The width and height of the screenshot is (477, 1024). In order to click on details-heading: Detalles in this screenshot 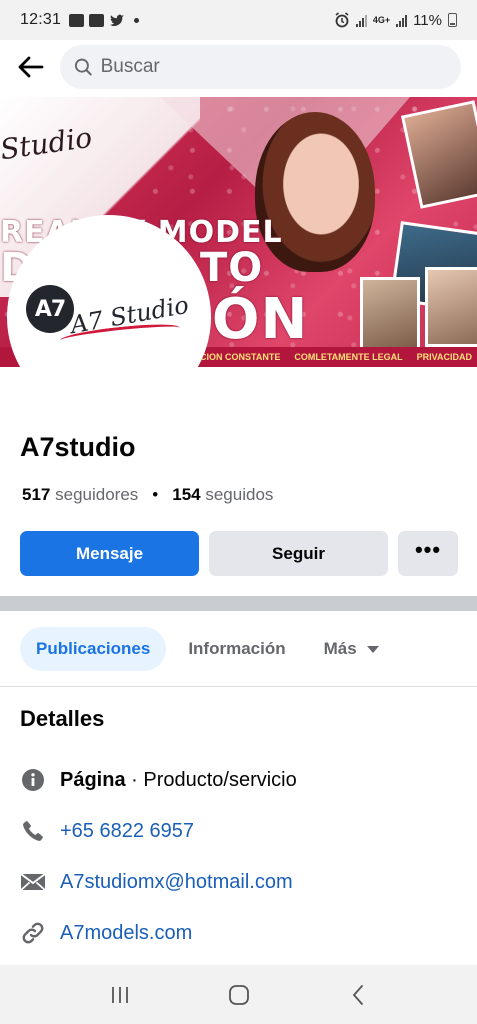, I will do `click(62, 718)`.